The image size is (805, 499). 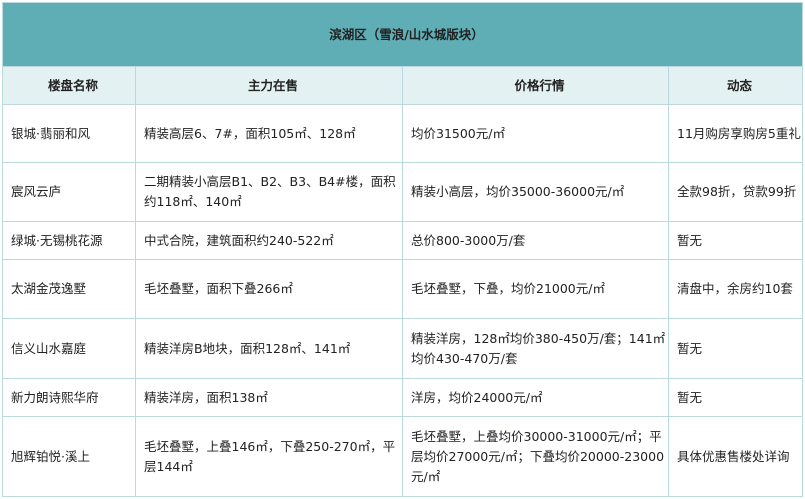 What do you see at coordinates (535, 192) in the screenshot?
I see `cell-price: 精装小高层，均价35000-36000元/㎡` at bounding box center [535, 192].